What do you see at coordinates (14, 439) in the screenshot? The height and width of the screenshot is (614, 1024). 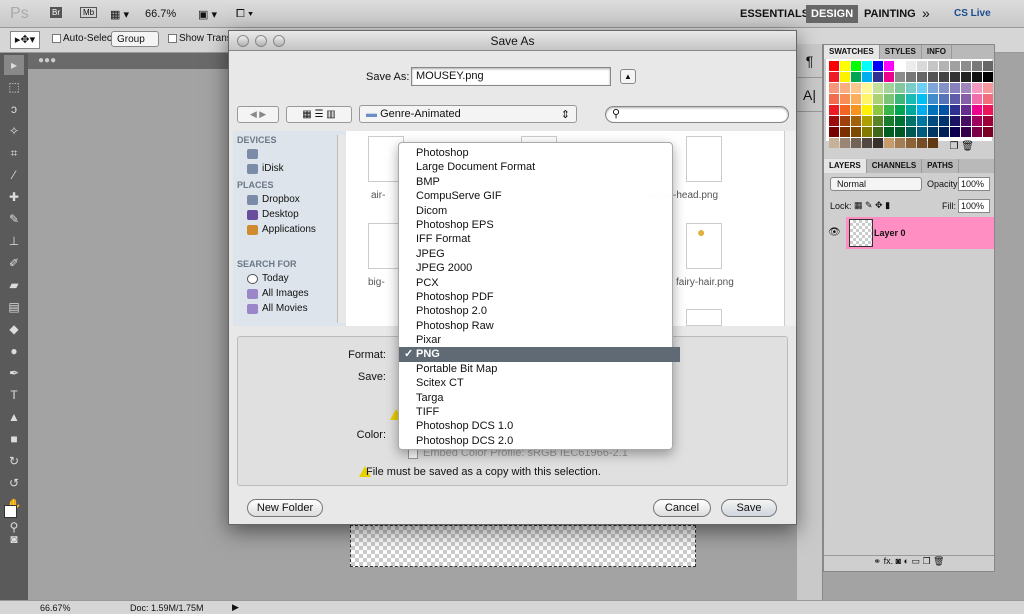 I see `shape-tool-icon: ■` at bounding box center [14, 439].